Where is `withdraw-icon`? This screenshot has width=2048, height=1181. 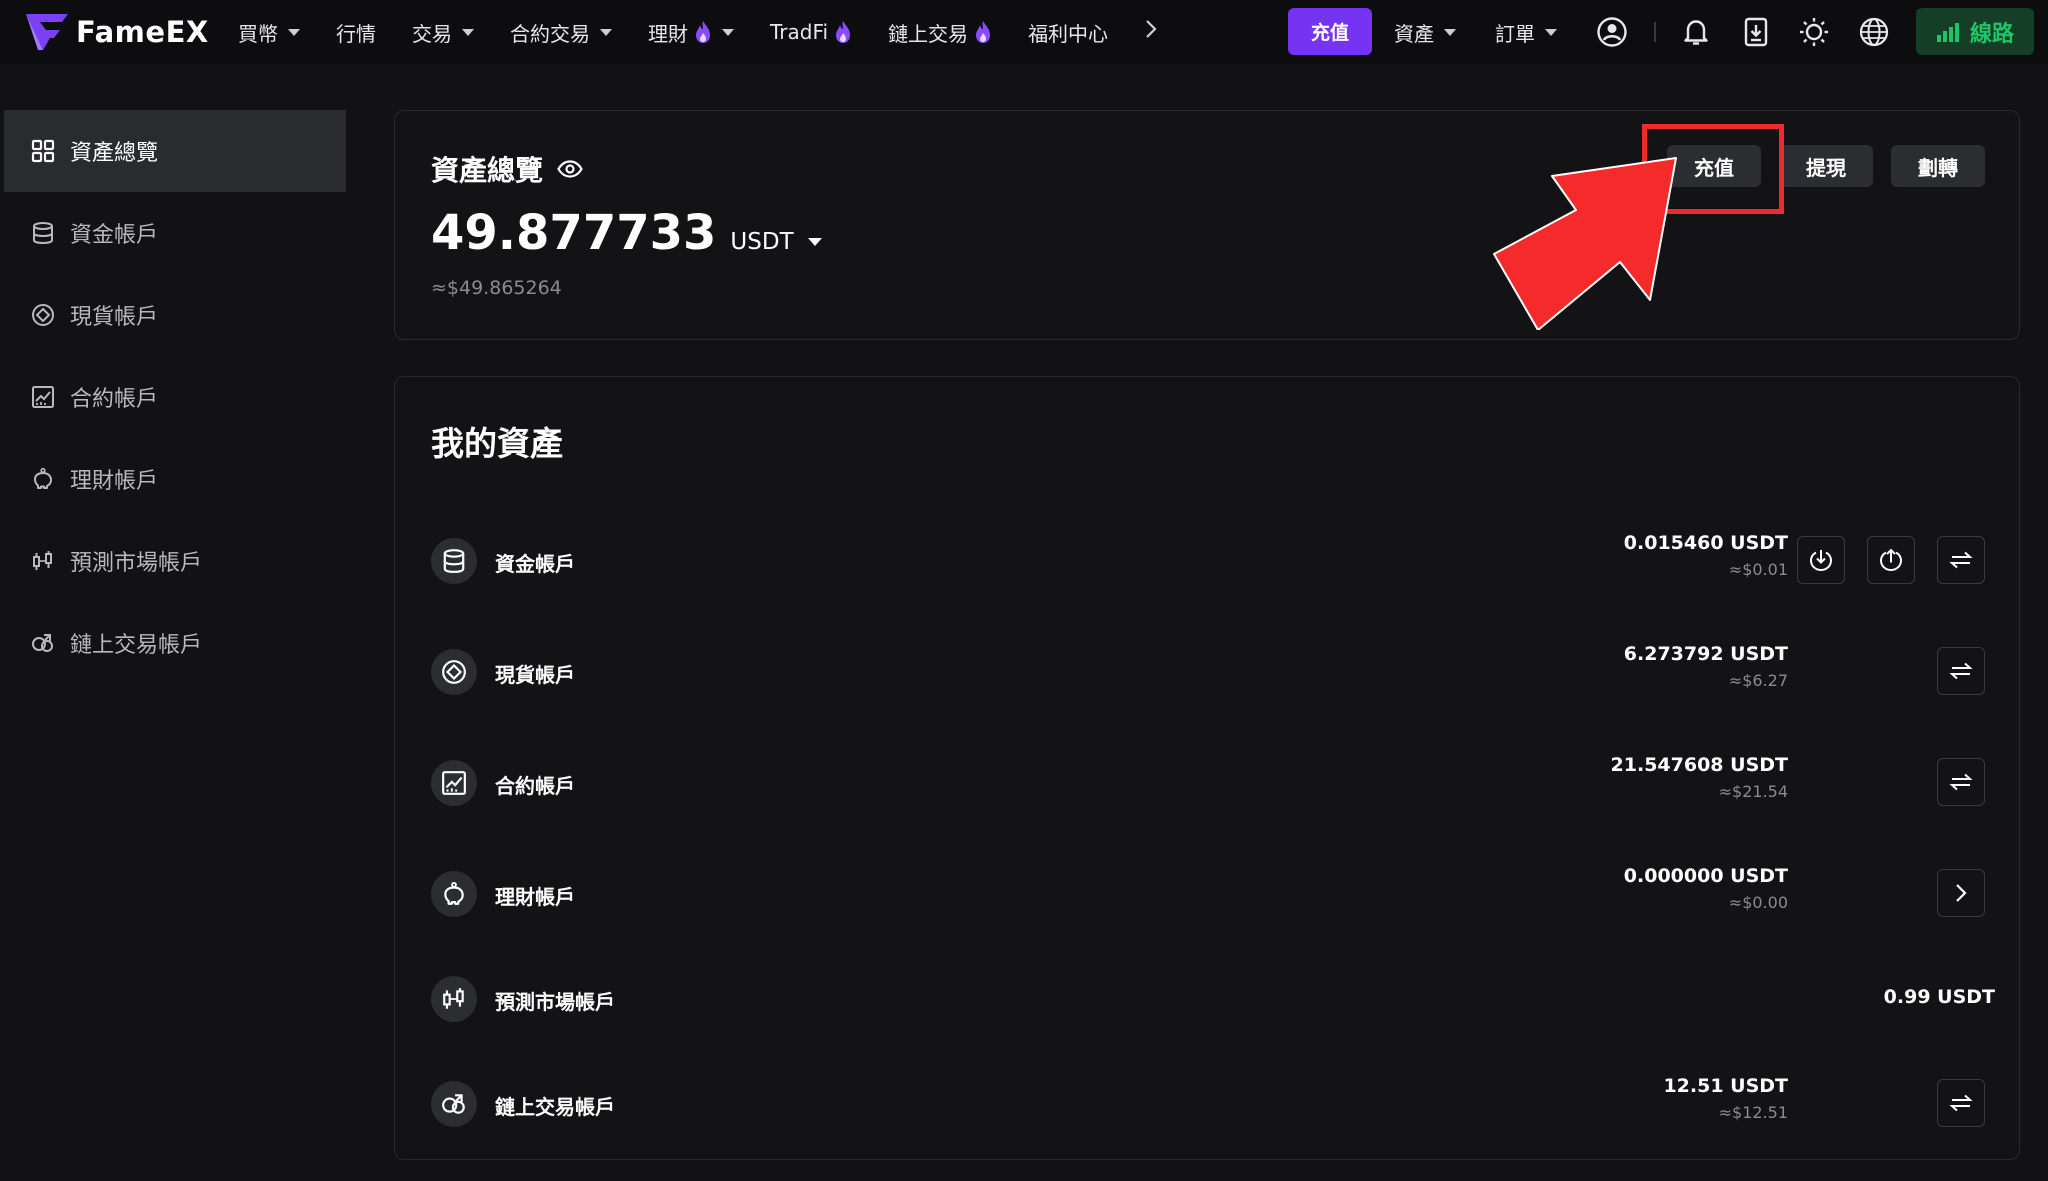 withdraw-icon is located at coordinates (1891, 560).